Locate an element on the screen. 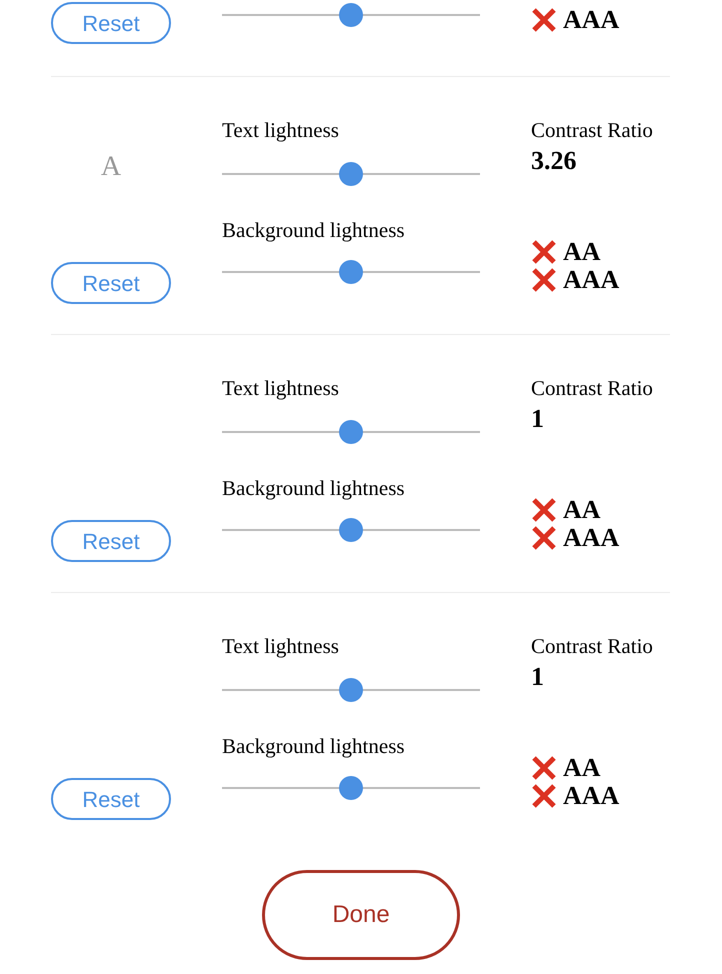 The height and width of the screenshot is (974, 722). done-button: Done is located at coordinates (361, 915).